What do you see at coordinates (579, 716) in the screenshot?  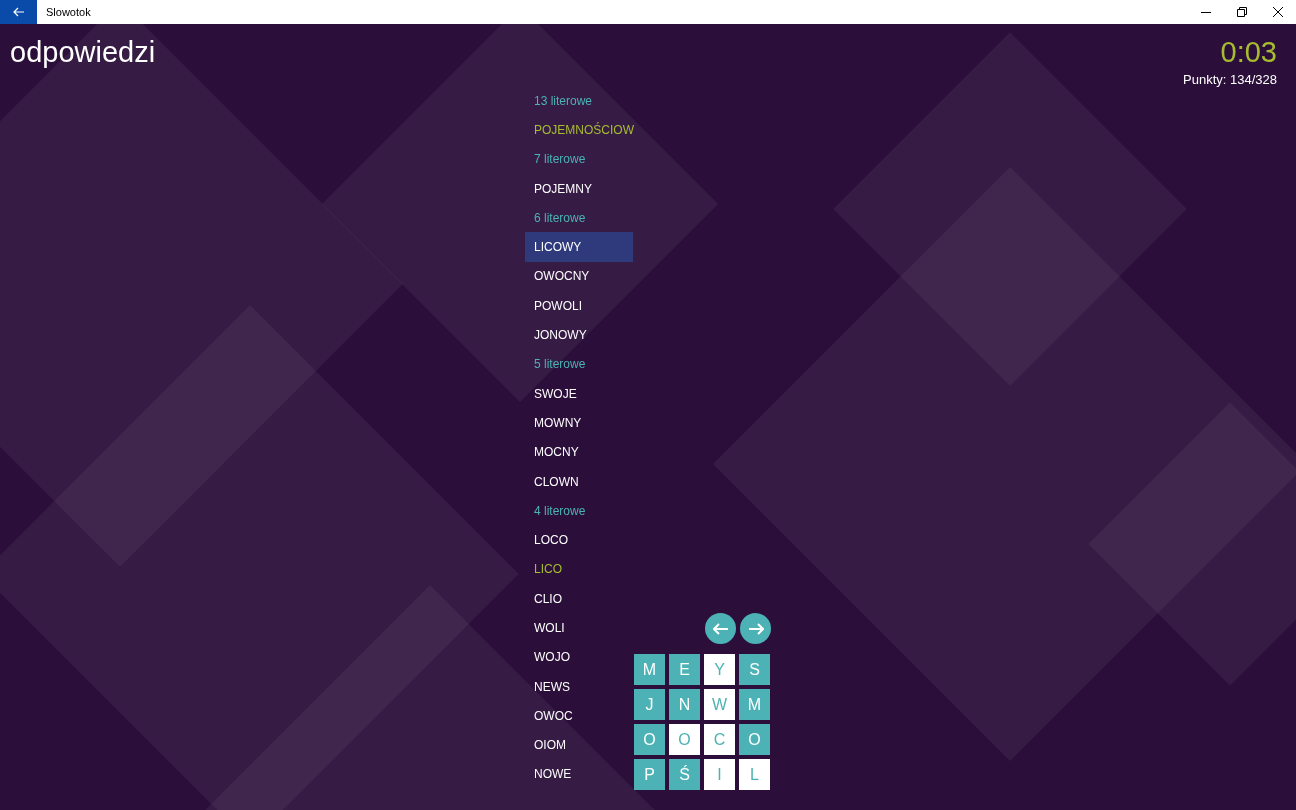 I see `answer-item: OWOC` at bounding box center [579, 716].